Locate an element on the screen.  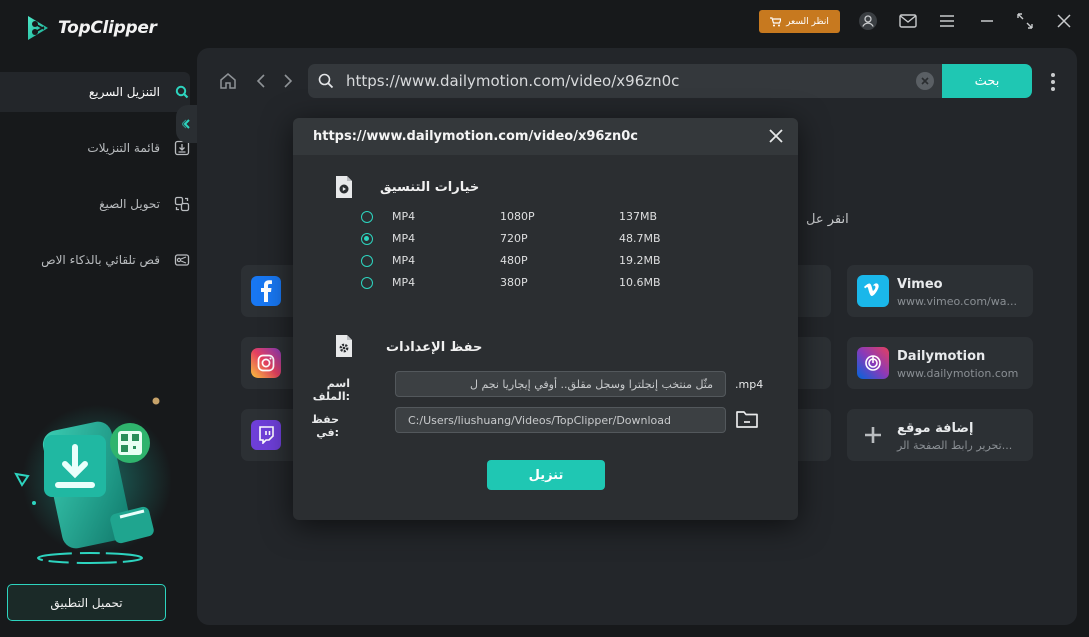
dailymotion-icon is located at coordinates (873, 363).